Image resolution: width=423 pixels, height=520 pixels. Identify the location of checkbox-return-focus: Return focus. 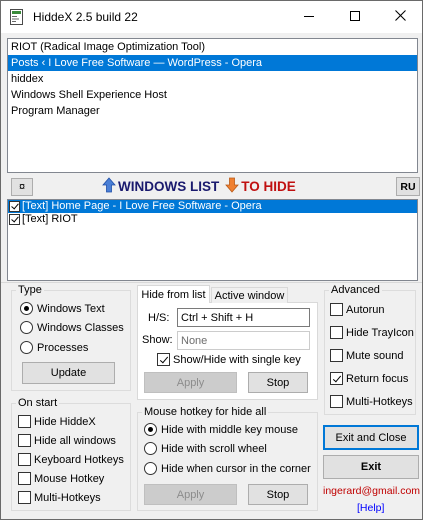
(369, 378).